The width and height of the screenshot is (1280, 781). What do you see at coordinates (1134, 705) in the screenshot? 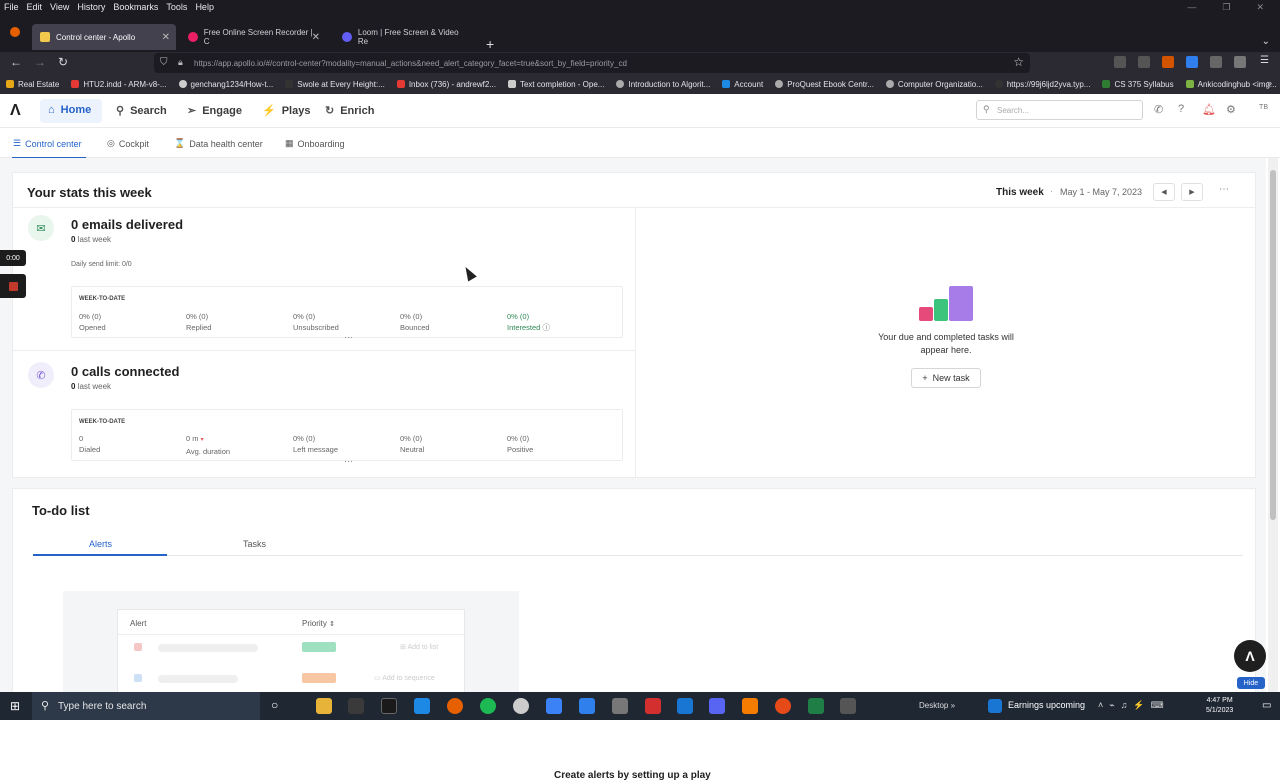
I see `system-tray: ˄⌁♫⚡⌨` at bounding box center [1134, 705].